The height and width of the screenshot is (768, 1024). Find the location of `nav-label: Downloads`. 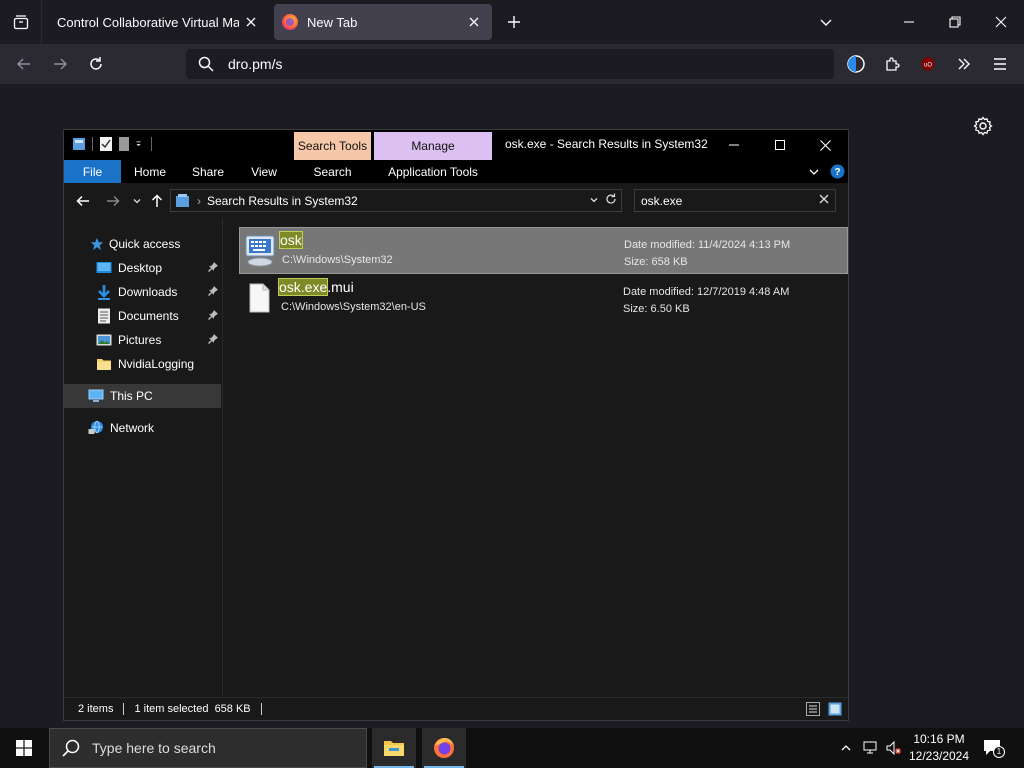

nav-label: Downloads is located at coordinates (148, 292).